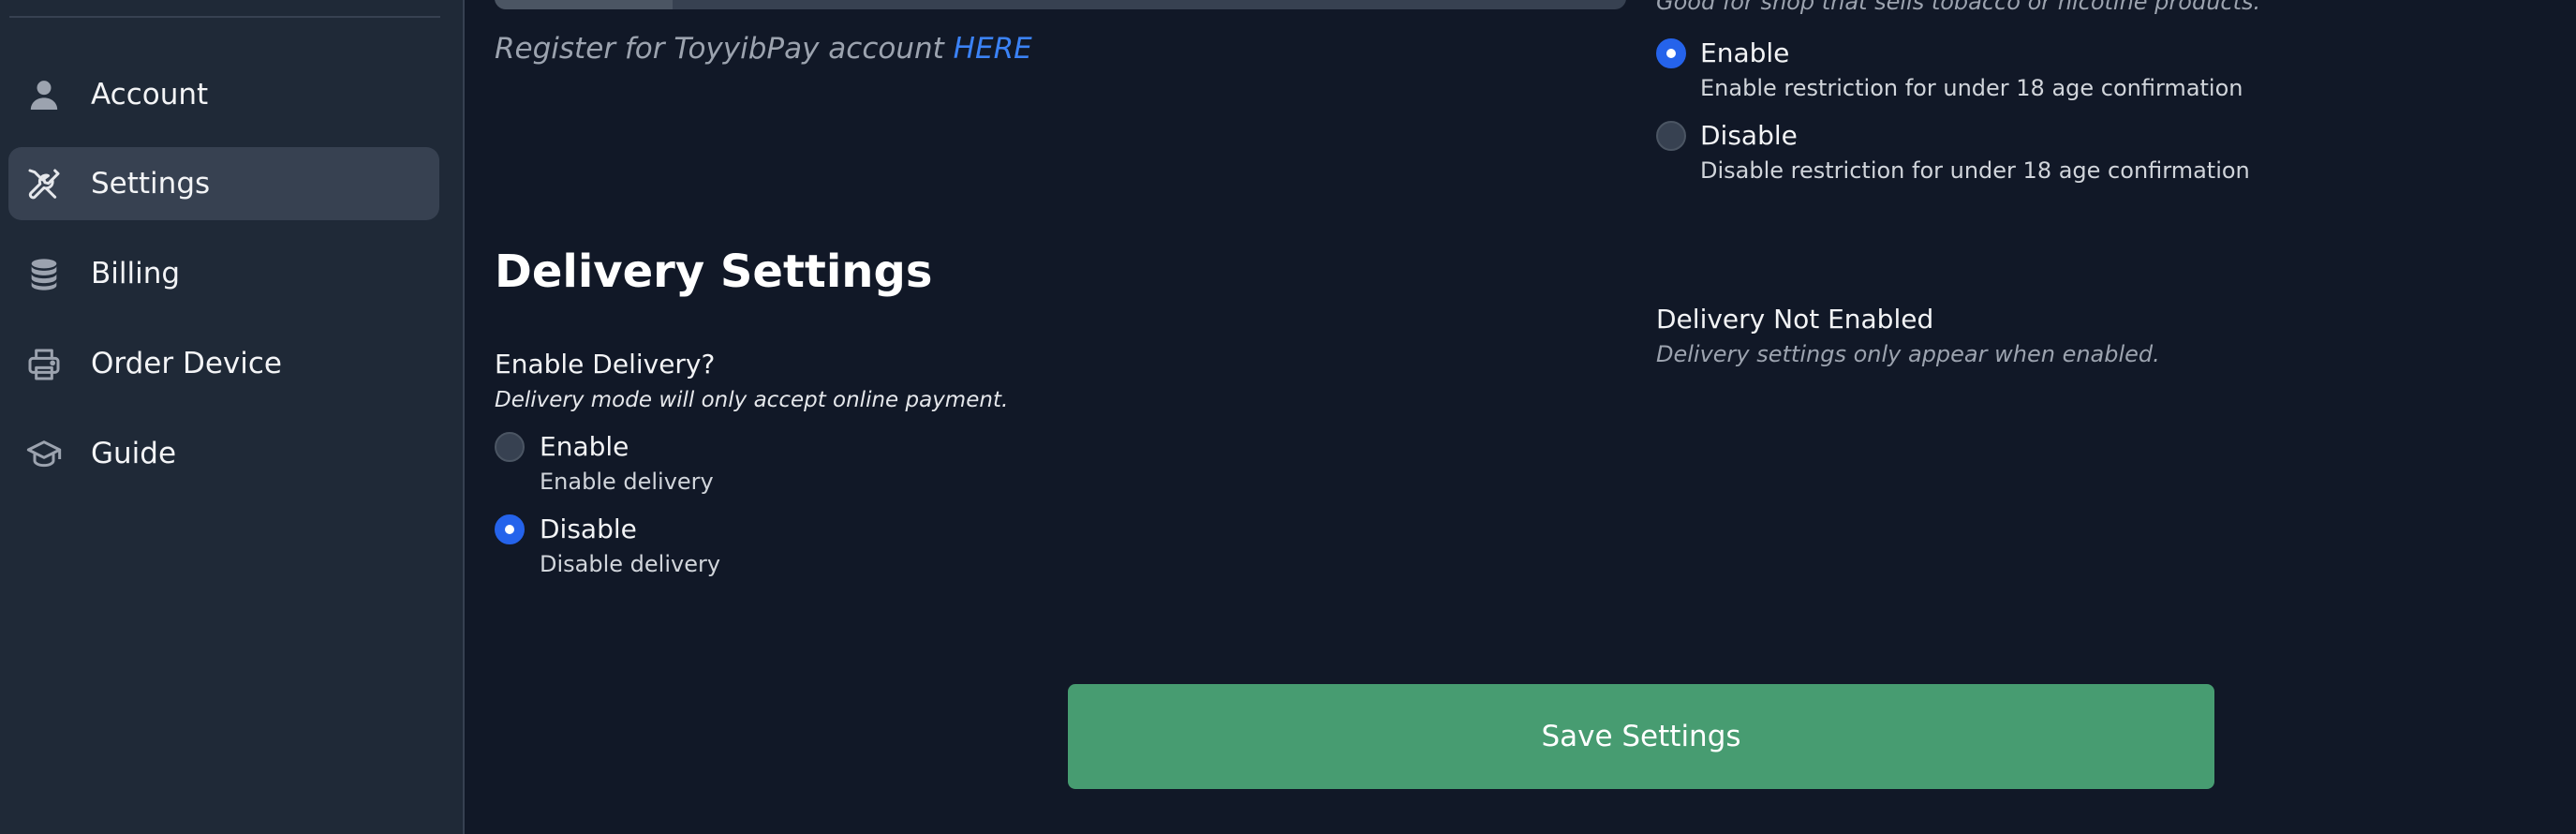  Describe the element at coordinates (136, 274) in the screenshot. I see `sidebar-item-label: Billing` at that location.